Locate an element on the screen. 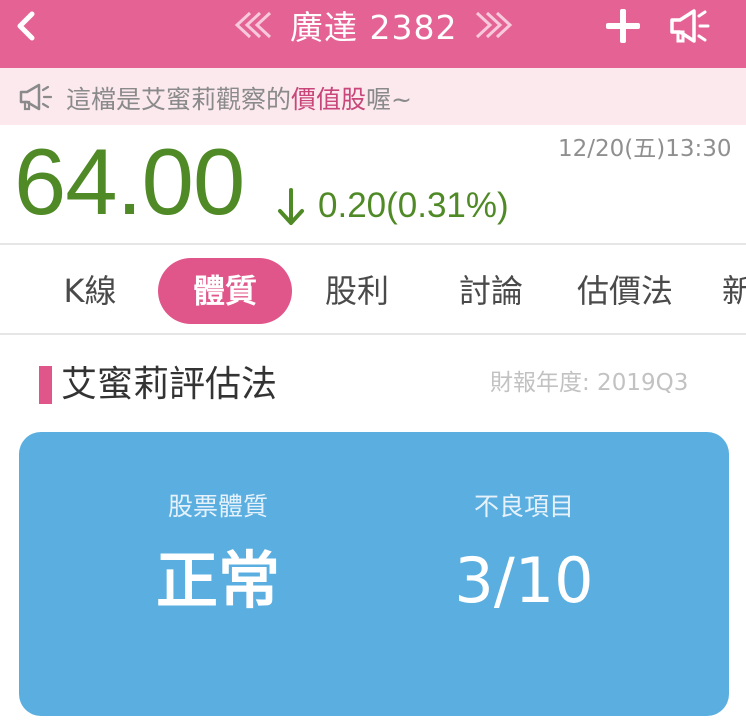 Image resolution: width=746 pixels, height=726 pixels. tab-news: 新 is located at coordinates (734, 291).